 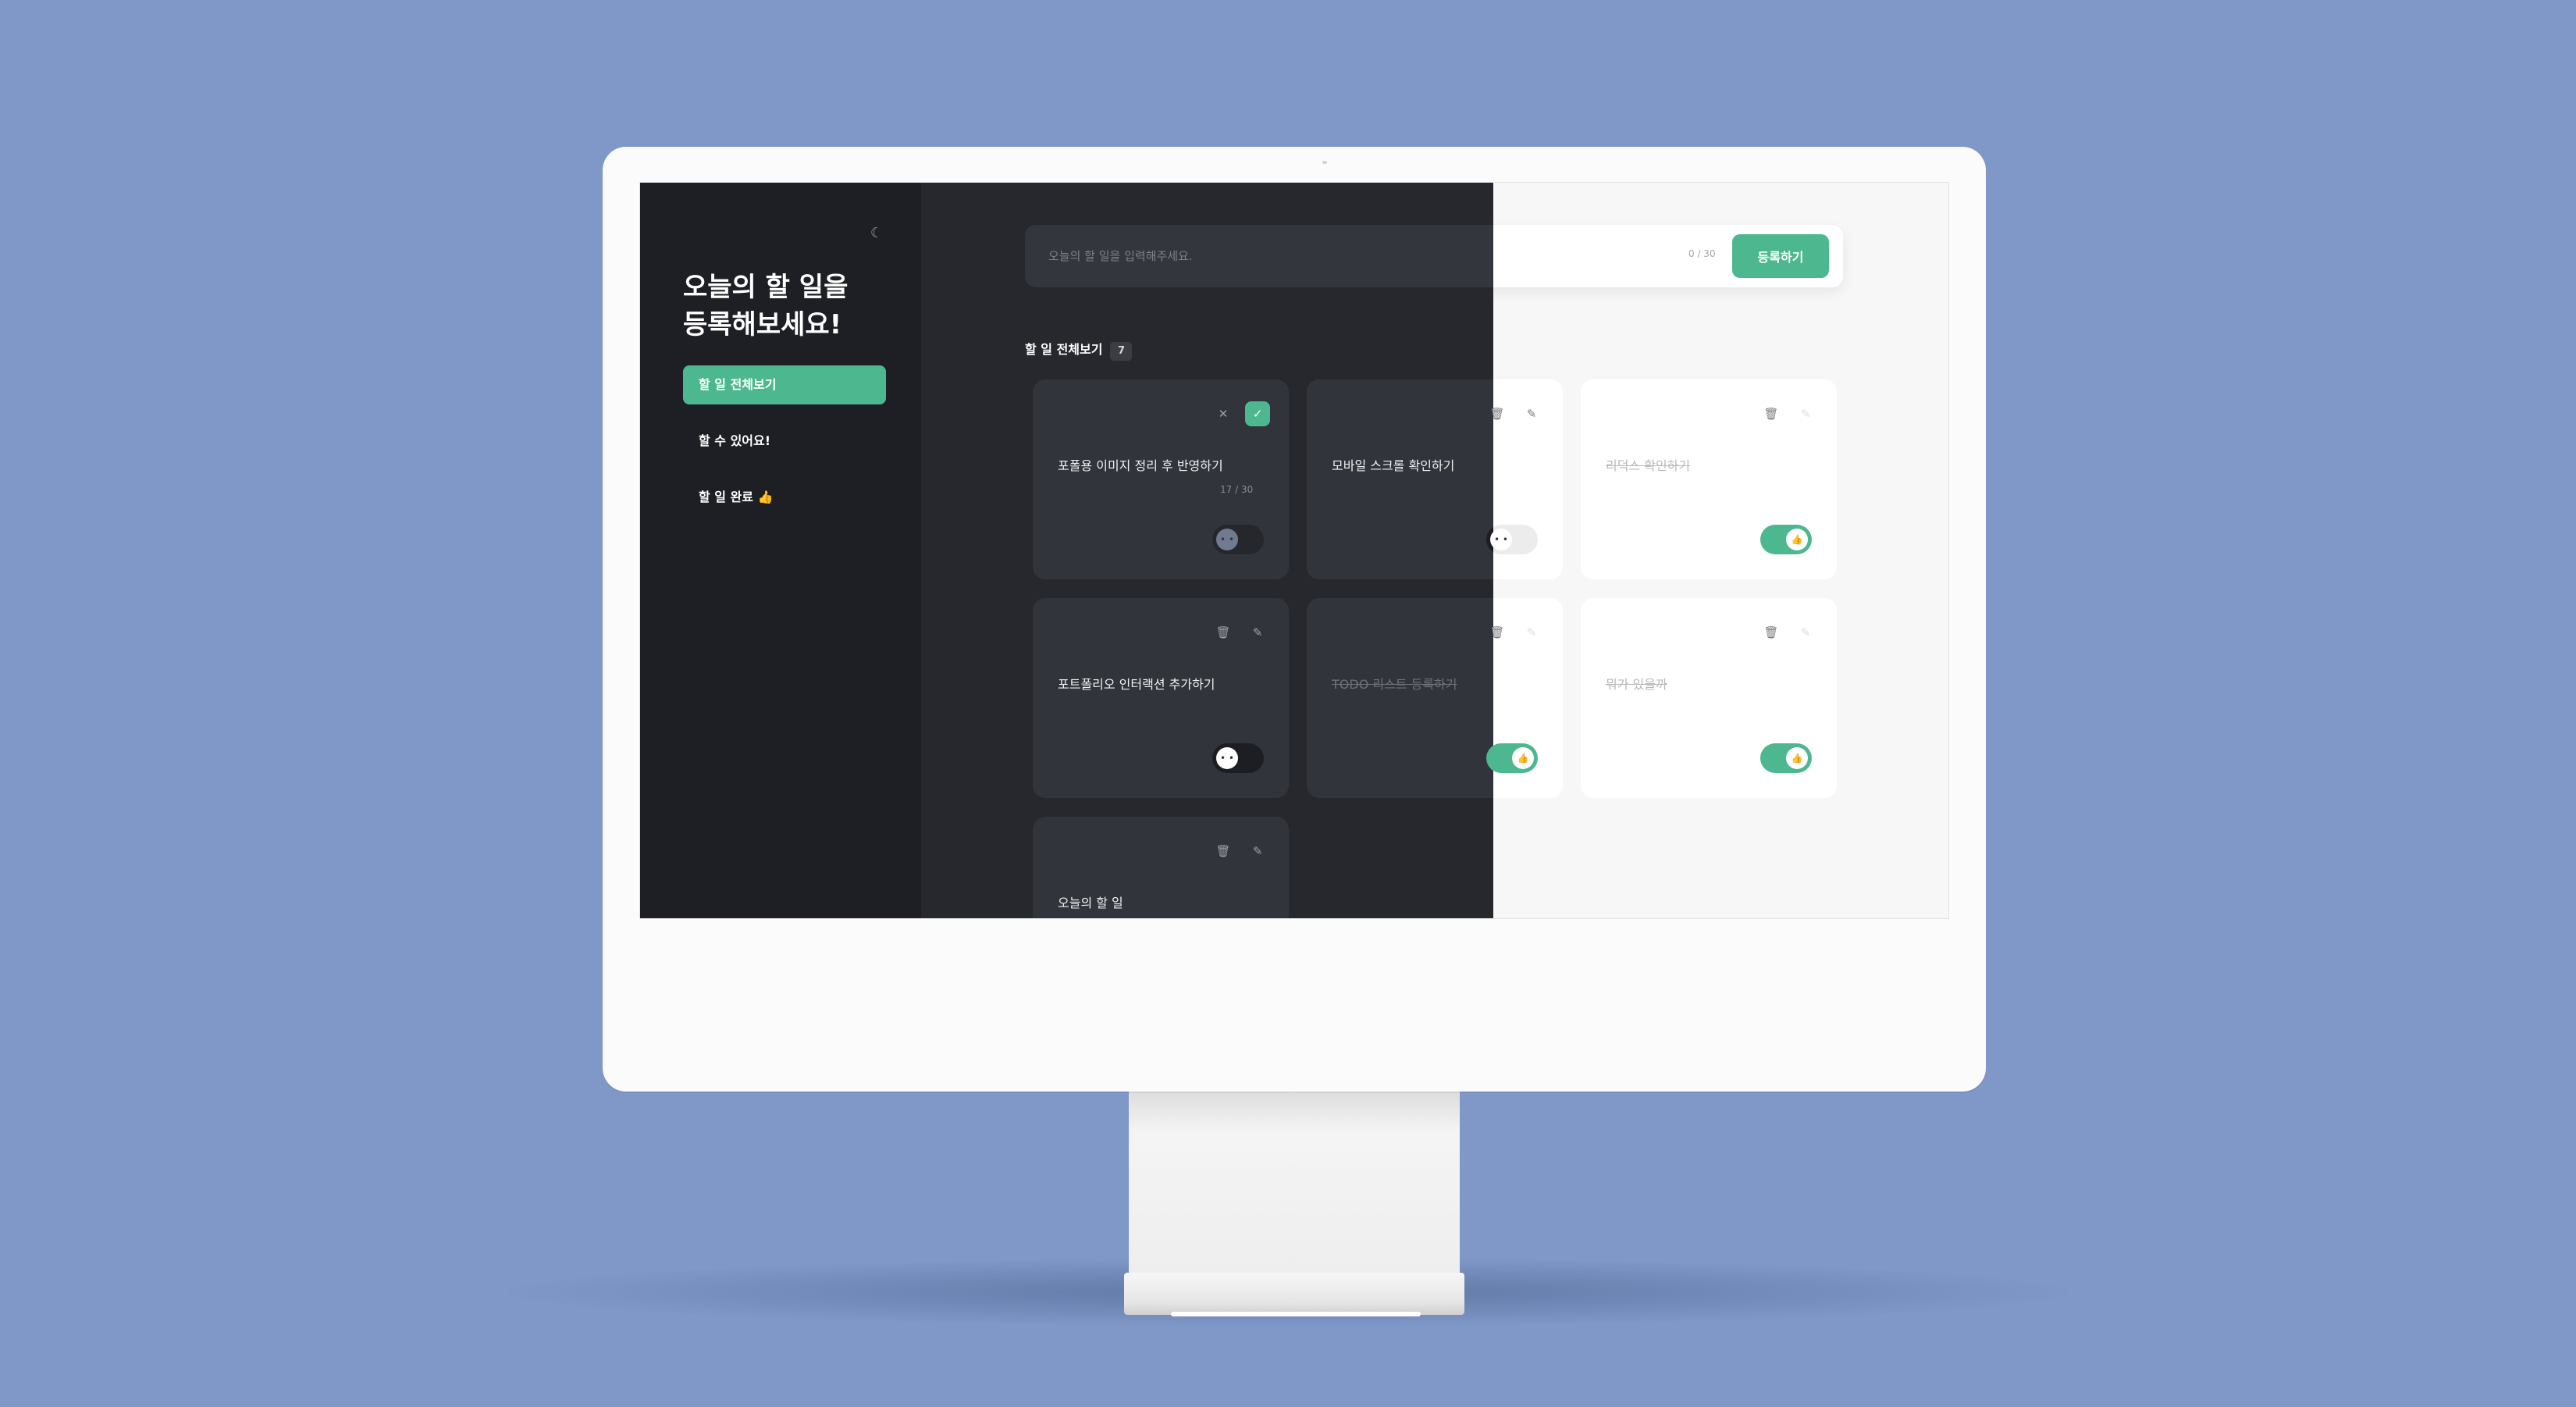 I want to click on sidebar-item-done: 할 일 완료 👍, so click(x=784, y=498).